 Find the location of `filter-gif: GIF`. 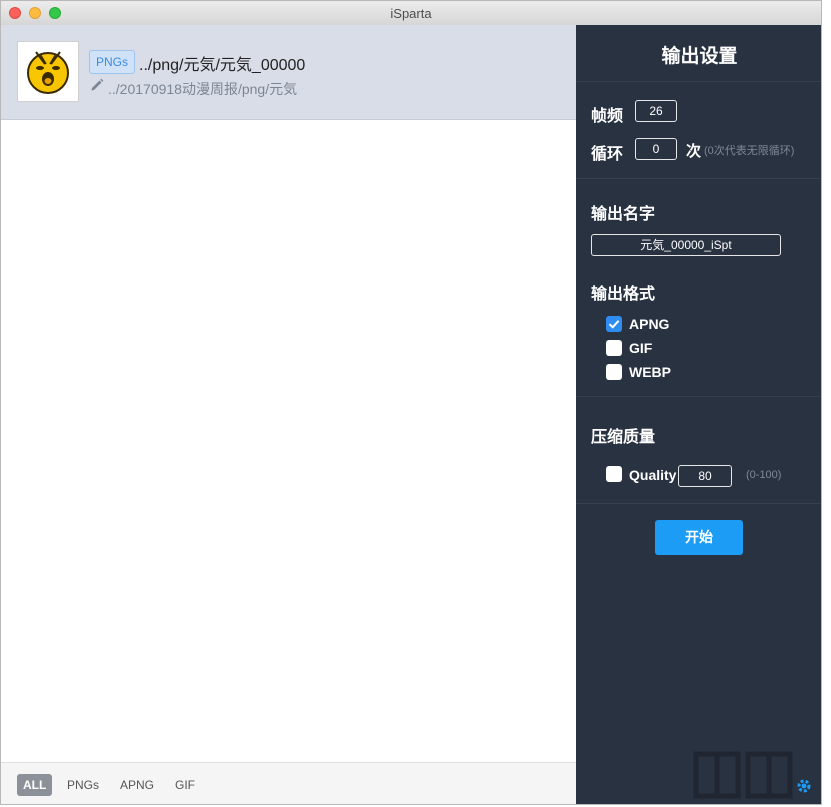

filter-gif: GIF is located at coordinates (185, 785).